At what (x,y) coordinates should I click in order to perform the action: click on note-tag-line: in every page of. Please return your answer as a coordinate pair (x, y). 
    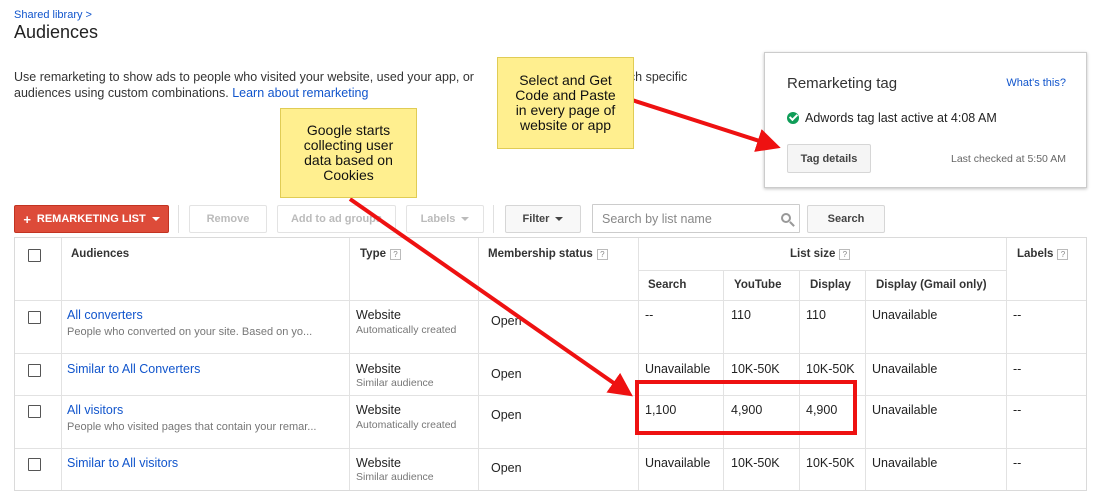
    Looking at the image, I should click on (565, 110).